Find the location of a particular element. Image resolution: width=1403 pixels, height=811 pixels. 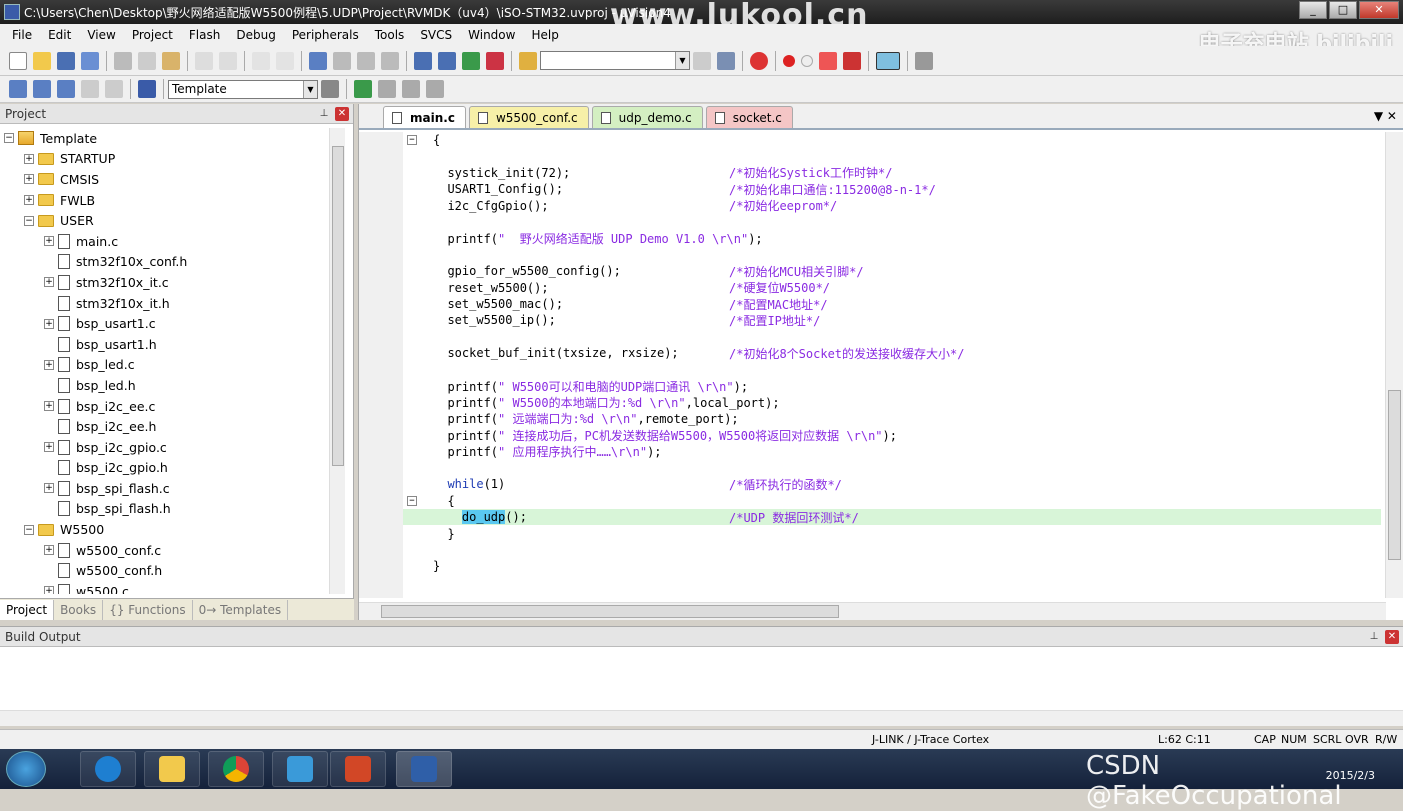

batch-build-icon is located at coordinates (90, 89).